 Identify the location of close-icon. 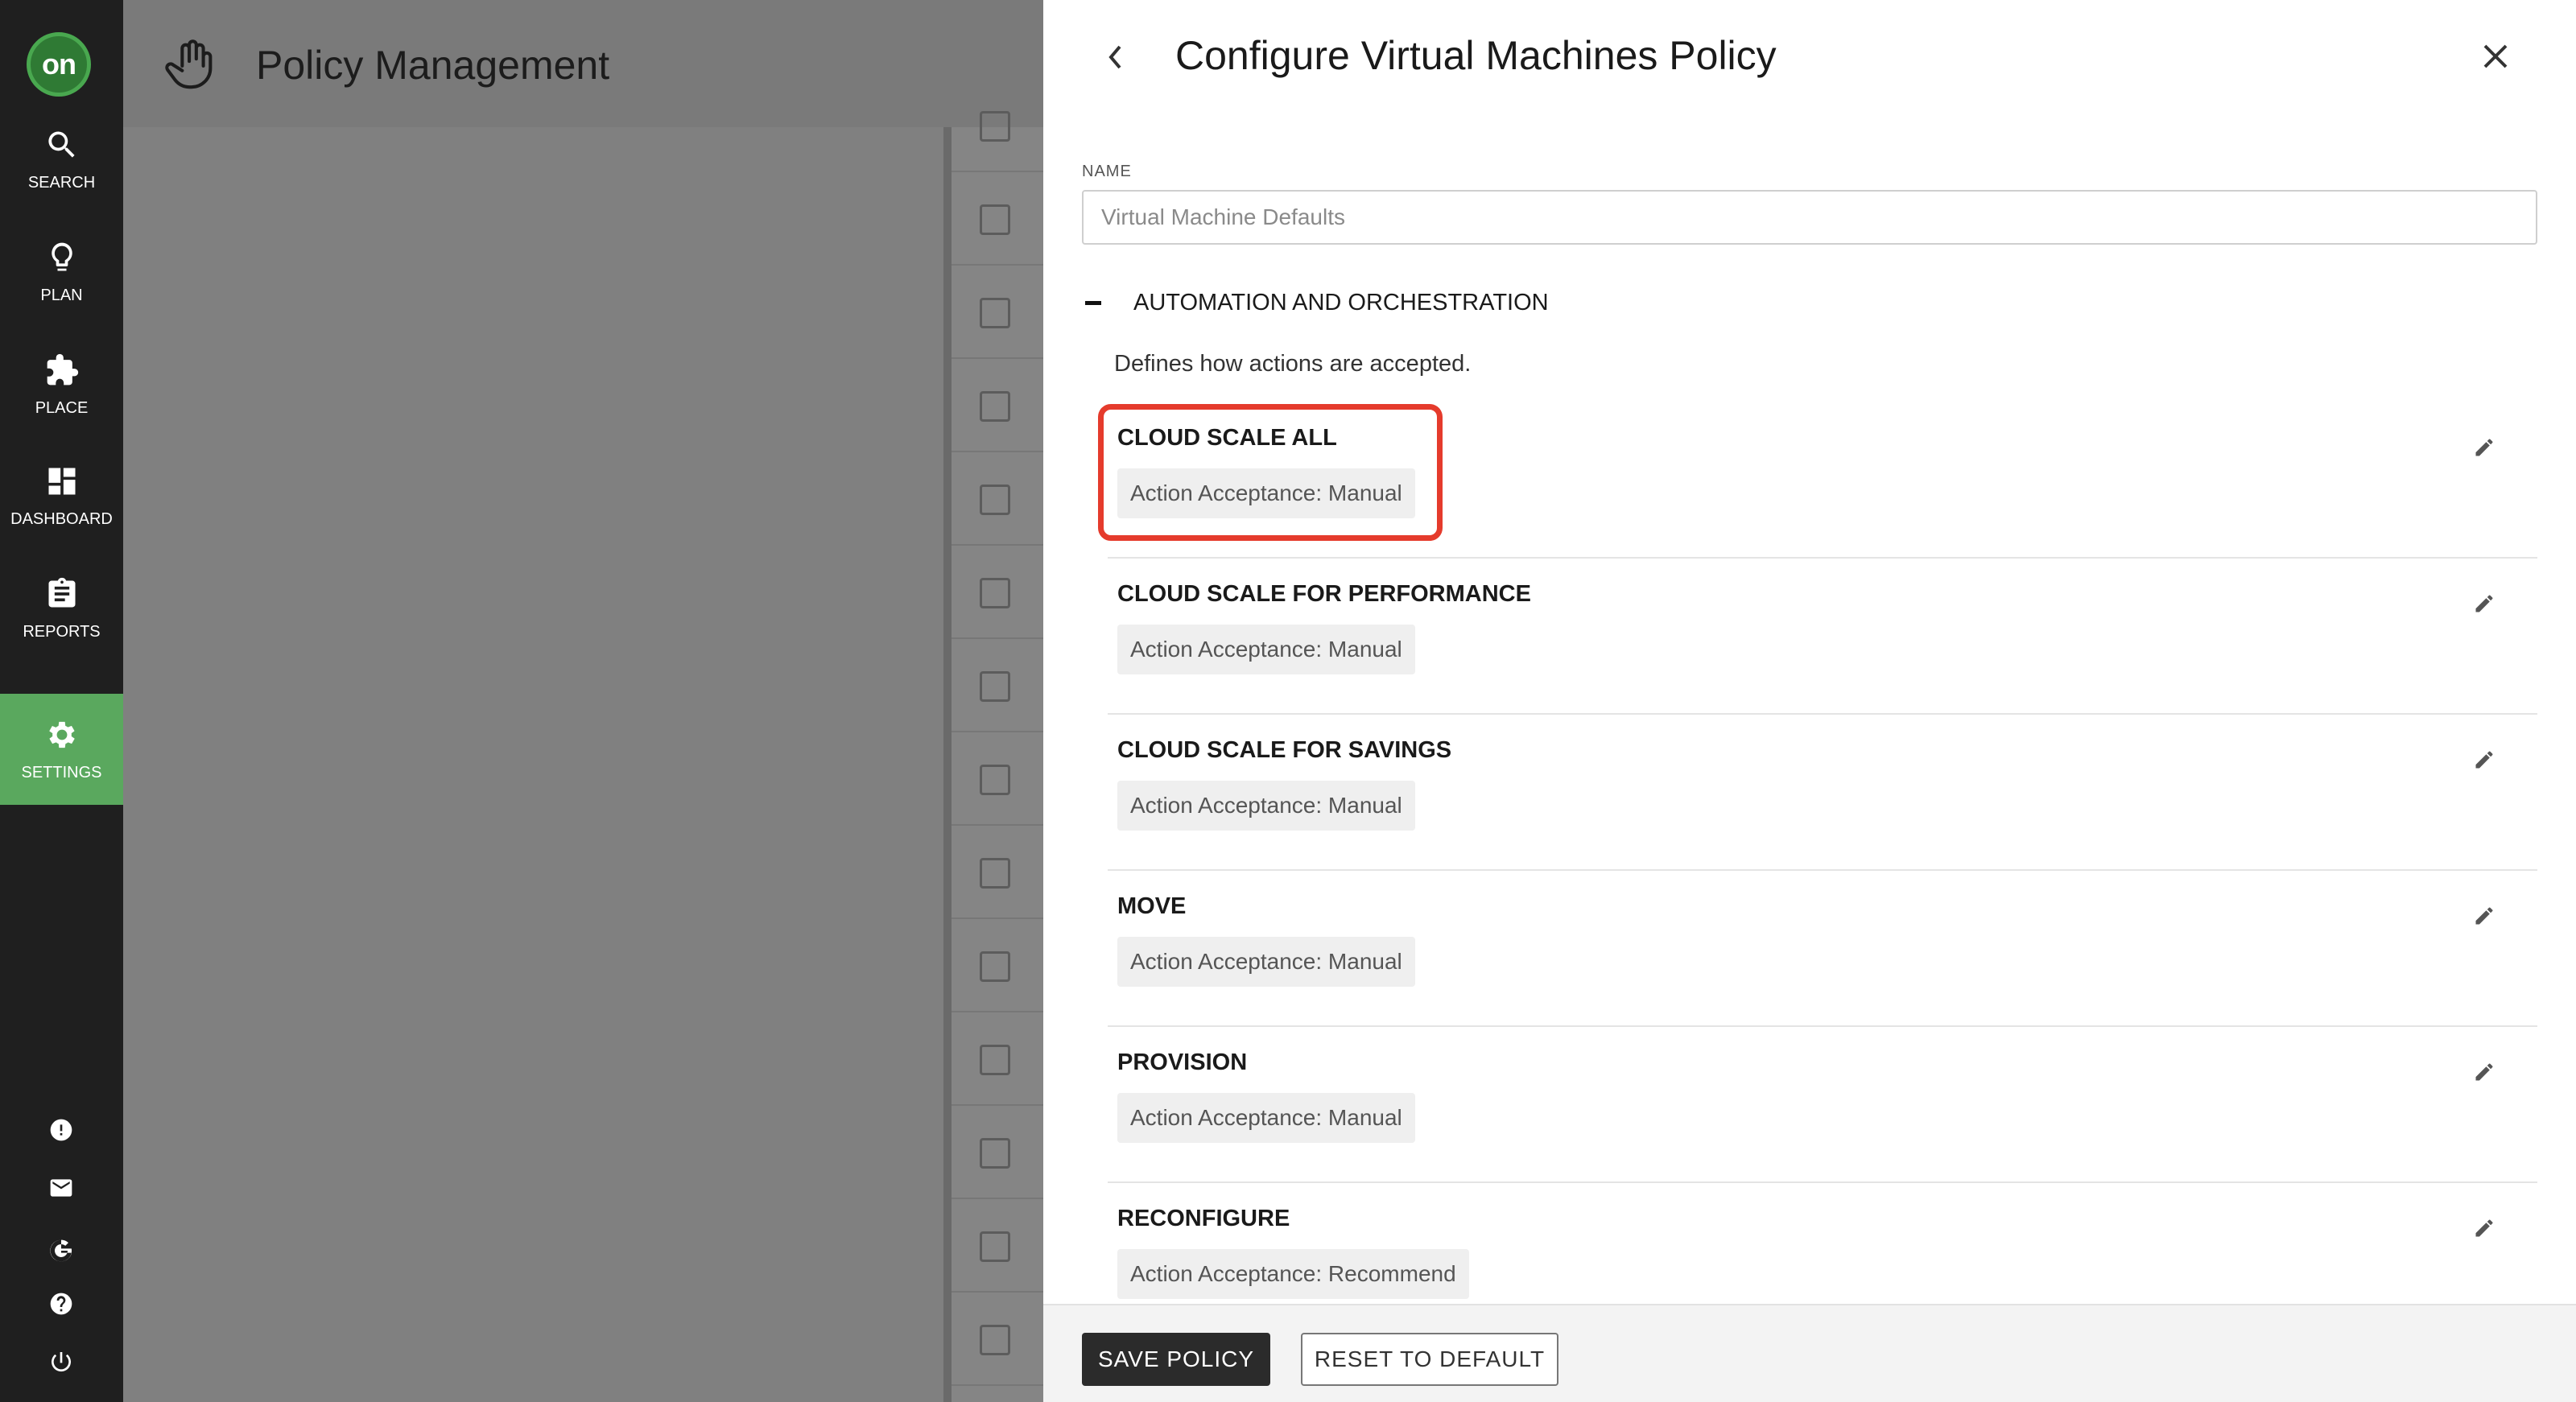
(2495, 56).